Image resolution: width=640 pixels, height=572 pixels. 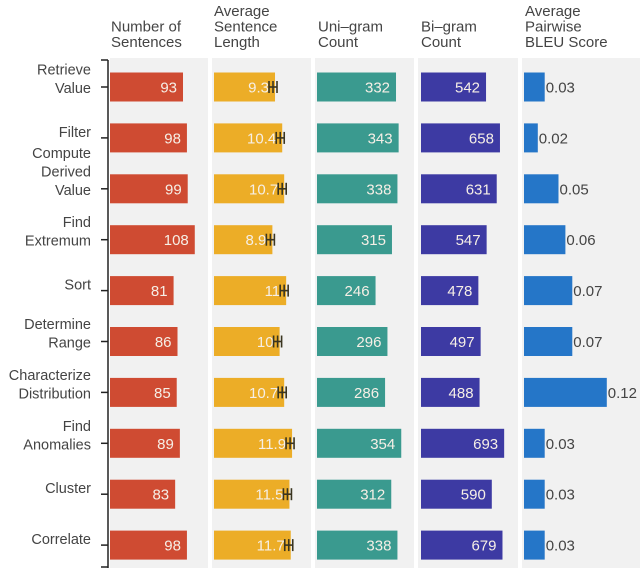 What do you see at coordinates (380, 138) in the screenshot?
I see `bar-value-label: 343` at bounding box center [380, 138].